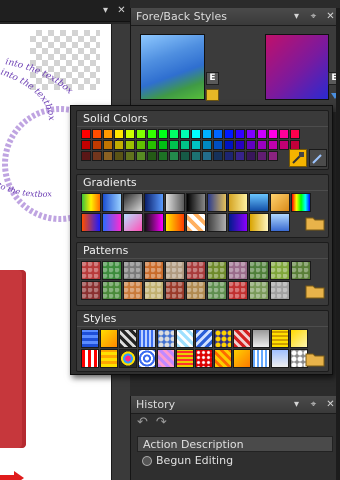  What do you see at coordinates (212, 95) in the screenshot?
I see `lock-icon` at bounding box center [212, 95].